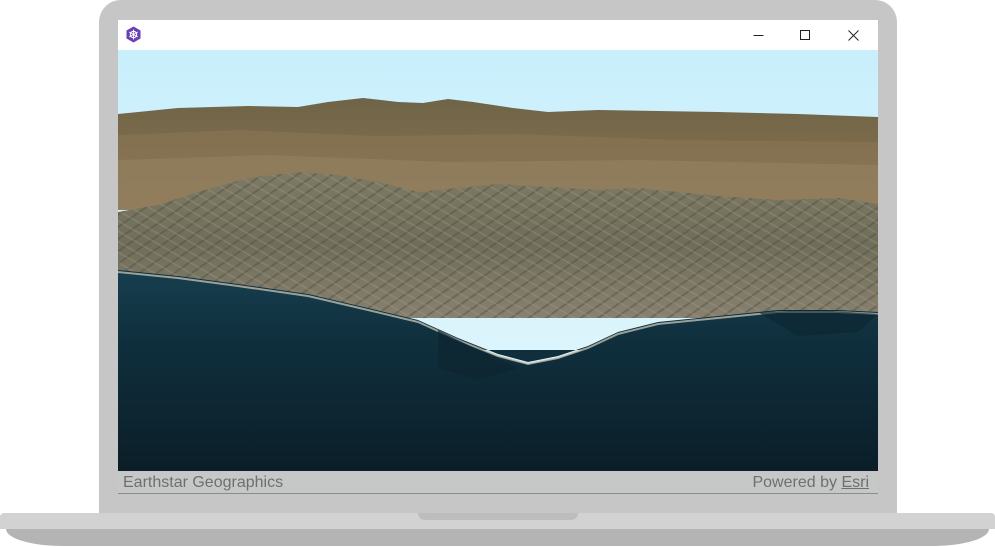 The height and width of the screenshot is (547, 995). I want to click on close-button, so click(853, 35).